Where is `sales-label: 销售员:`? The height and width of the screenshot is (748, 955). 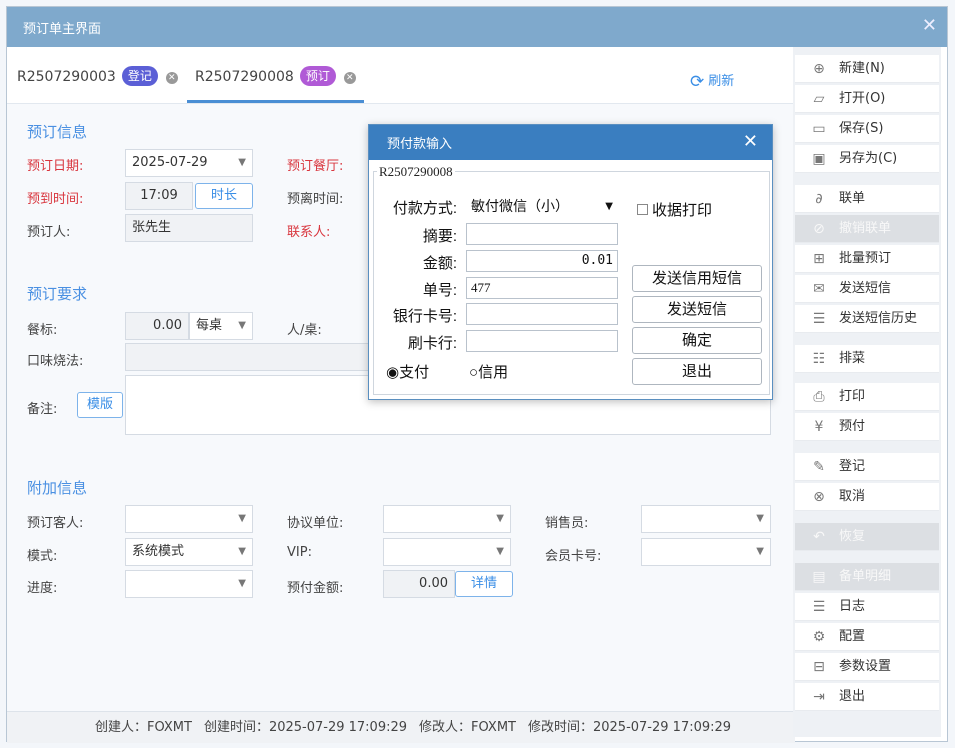 sales-label: 销售员: is located at coordinates (567, 523).